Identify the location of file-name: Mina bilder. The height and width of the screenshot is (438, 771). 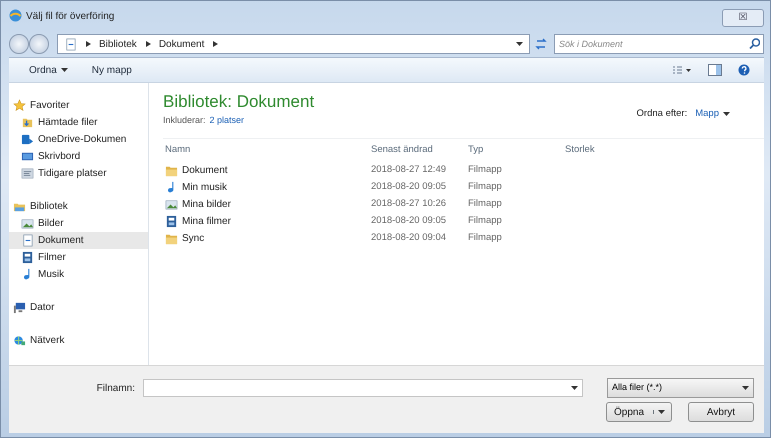
(267, 204).